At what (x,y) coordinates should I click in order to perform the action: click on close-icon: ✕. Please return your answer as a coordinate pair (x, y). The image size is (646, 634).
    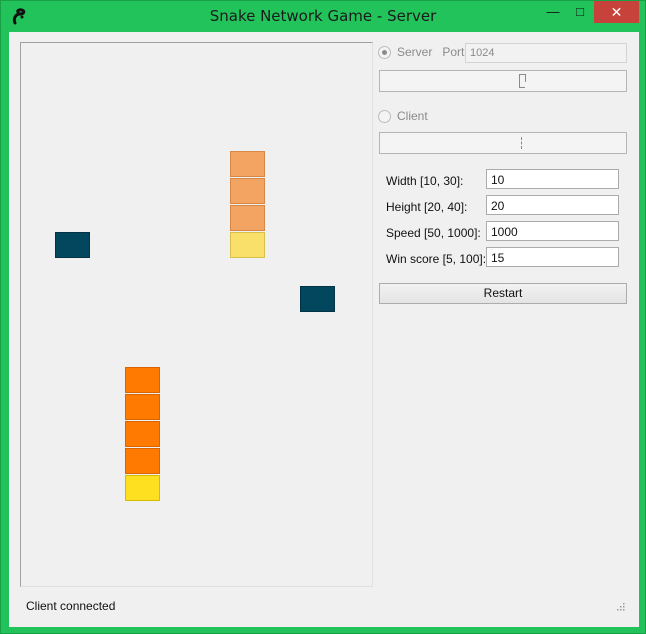
    Looking at the image, I should click on (616, 12).